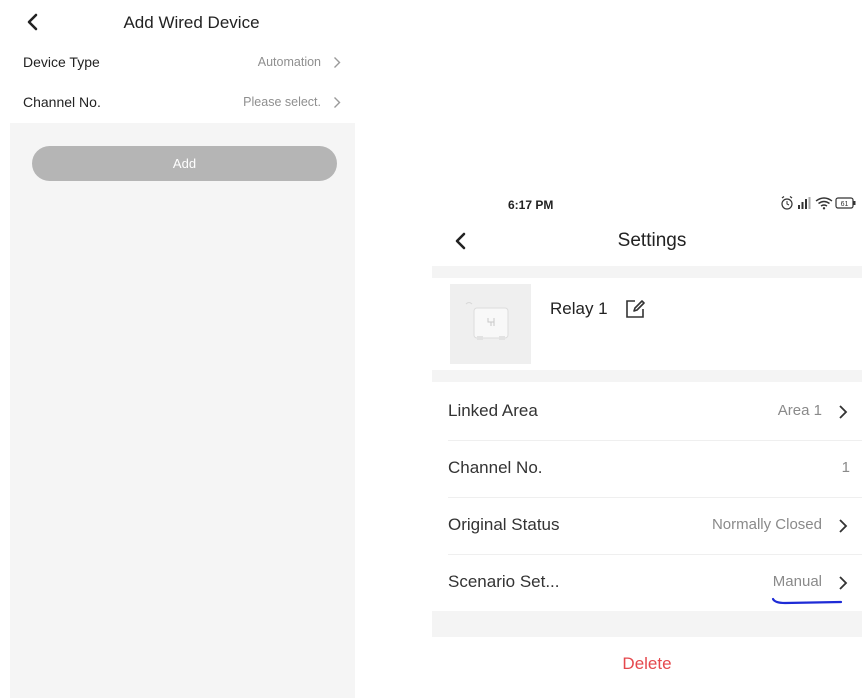 This screenshot has width=862, height=698. I want to click on page-title: Settings, so click(652, 240).